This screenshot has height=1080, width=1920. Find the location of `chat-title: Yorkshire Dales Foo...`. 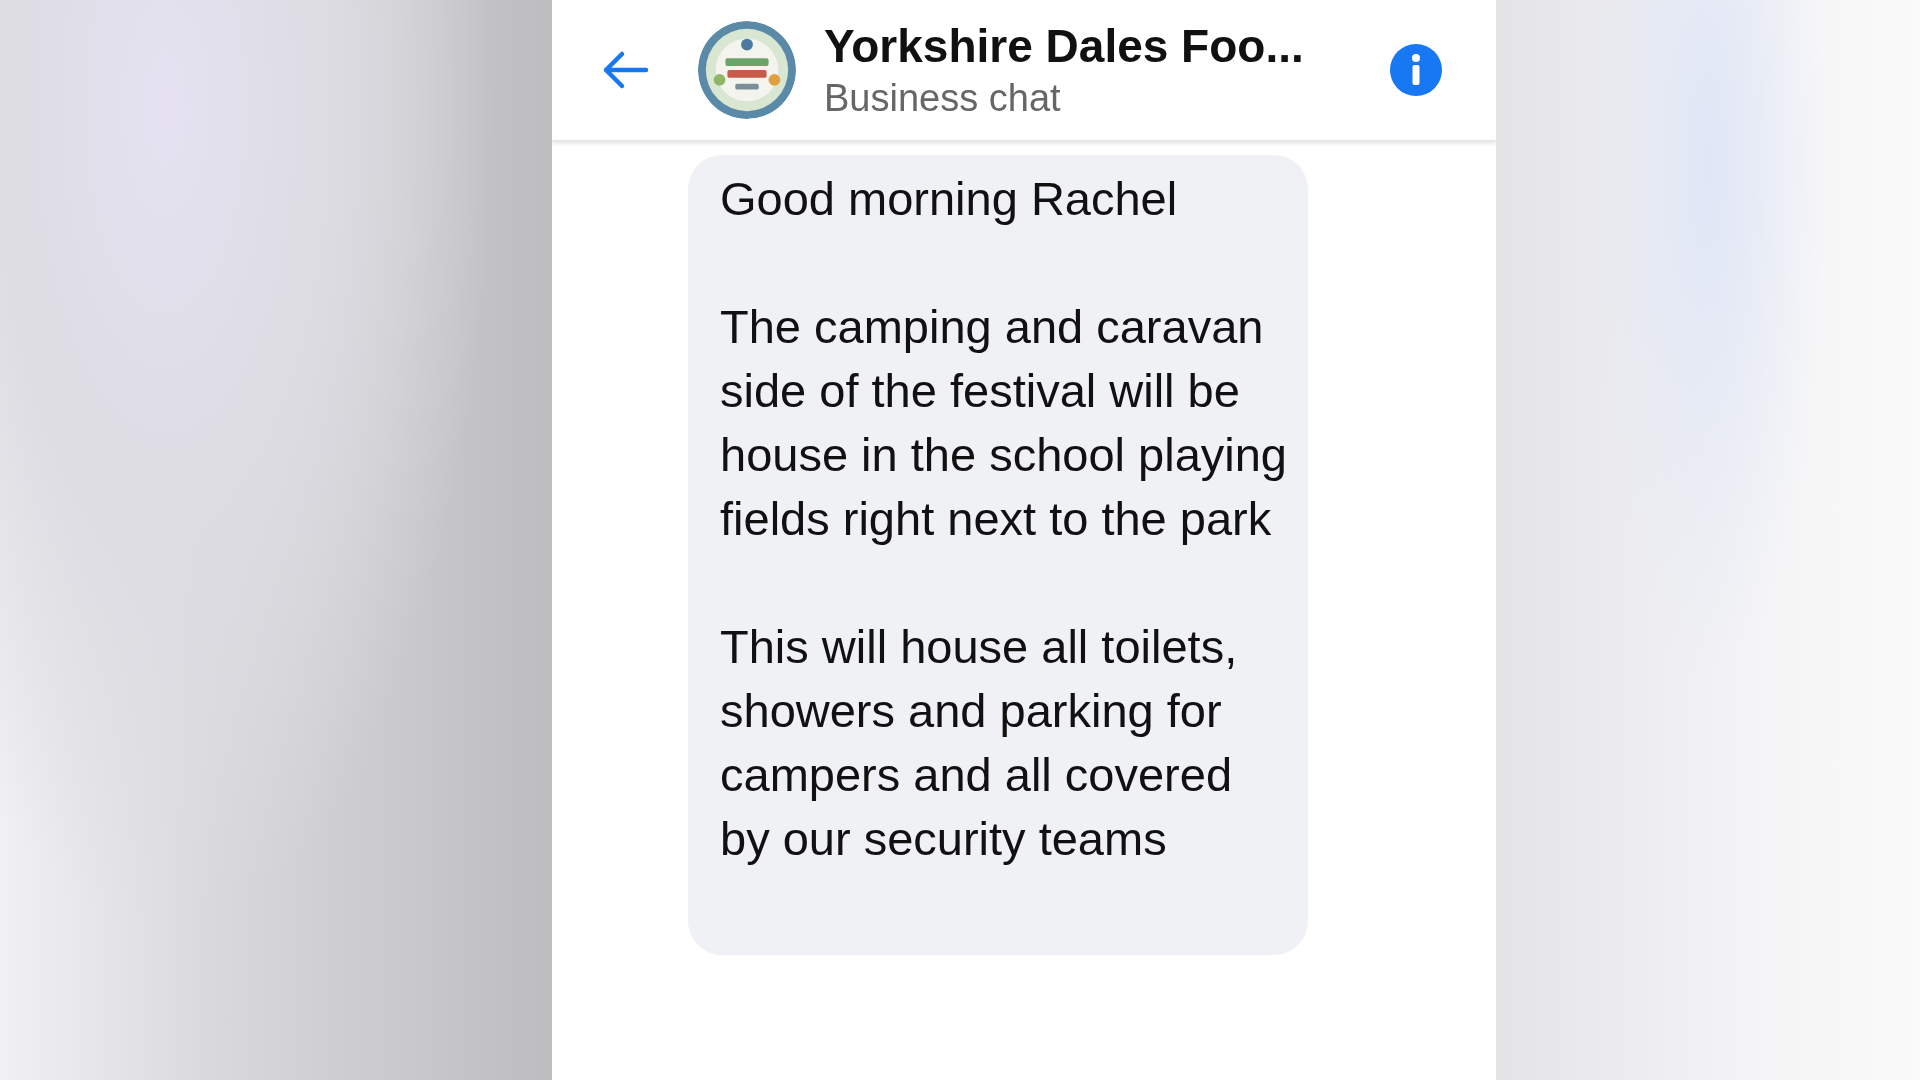

chat-title: Yorkshire Dales Foo... is located at coordinates (1064, 46).